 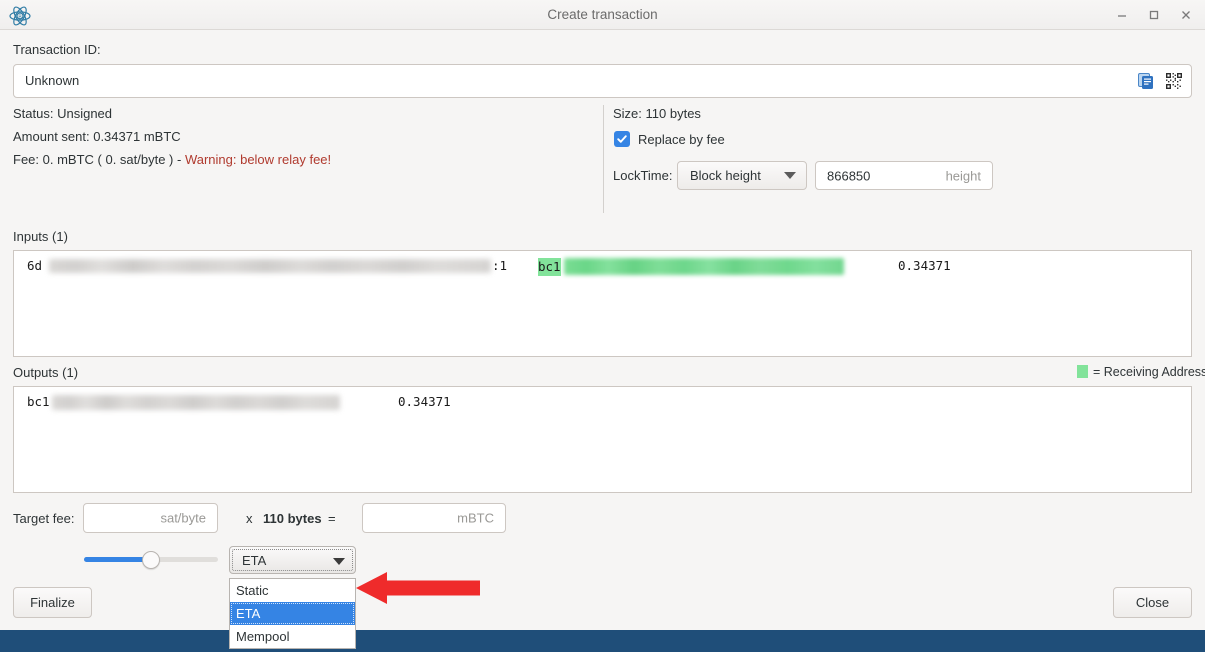 I want to click on maximize-button, so click(x=1154, y=15).